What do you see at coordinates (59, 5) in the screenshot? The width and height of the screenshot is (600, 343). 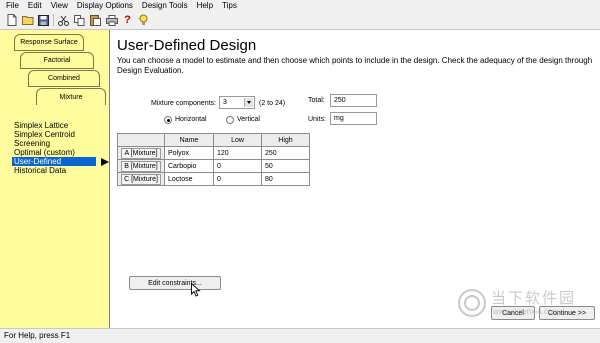 I see `menu-view: View` at bounding box center [59, 5].